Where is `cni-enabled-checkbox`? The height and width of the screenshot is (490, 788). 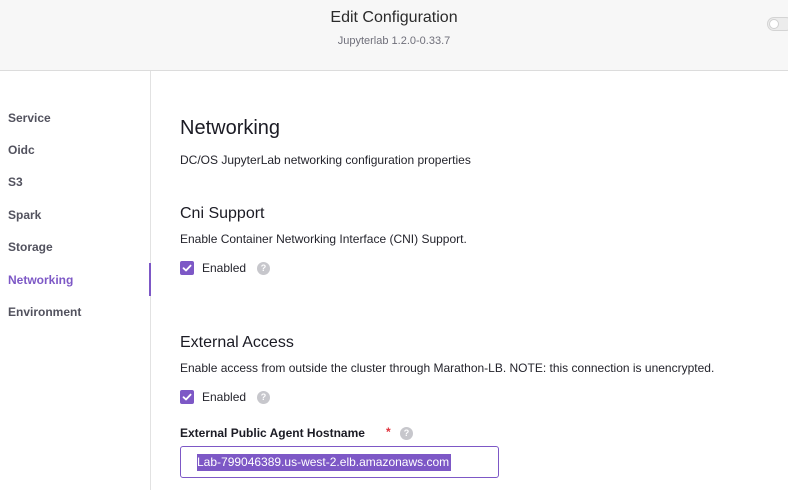 cni-enabled-checkbox is located at coordinates (187, 268).